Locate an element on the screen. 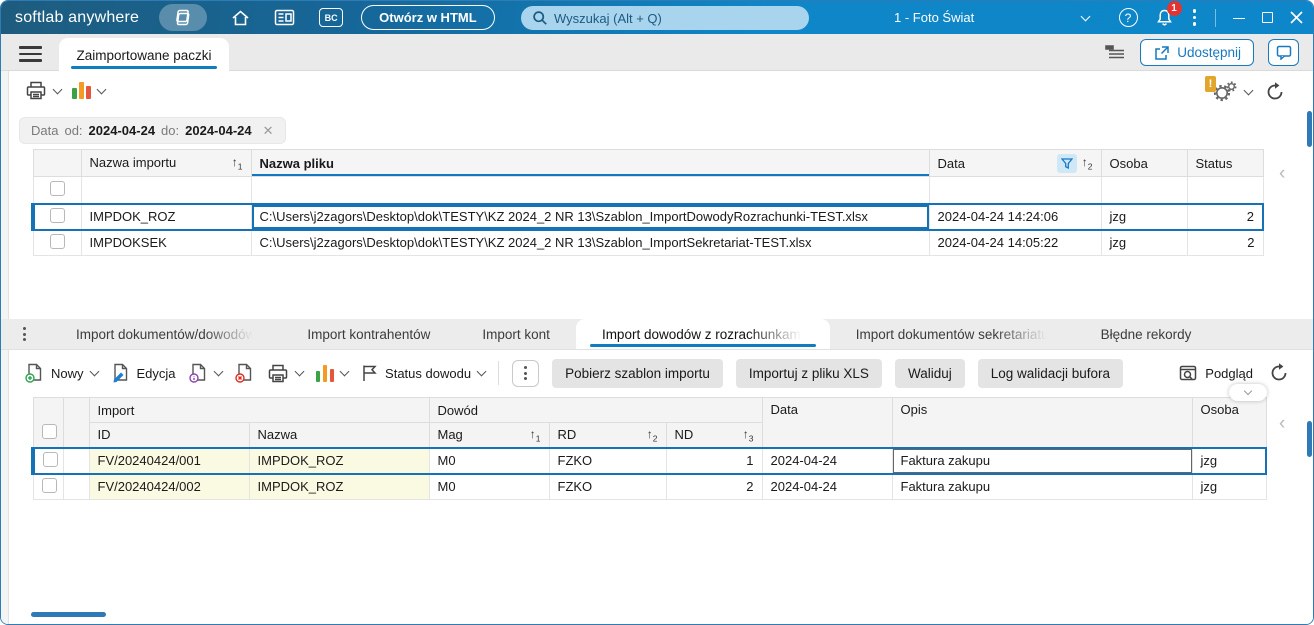  col-opis: Opis is located at coordinates (1042, 422).